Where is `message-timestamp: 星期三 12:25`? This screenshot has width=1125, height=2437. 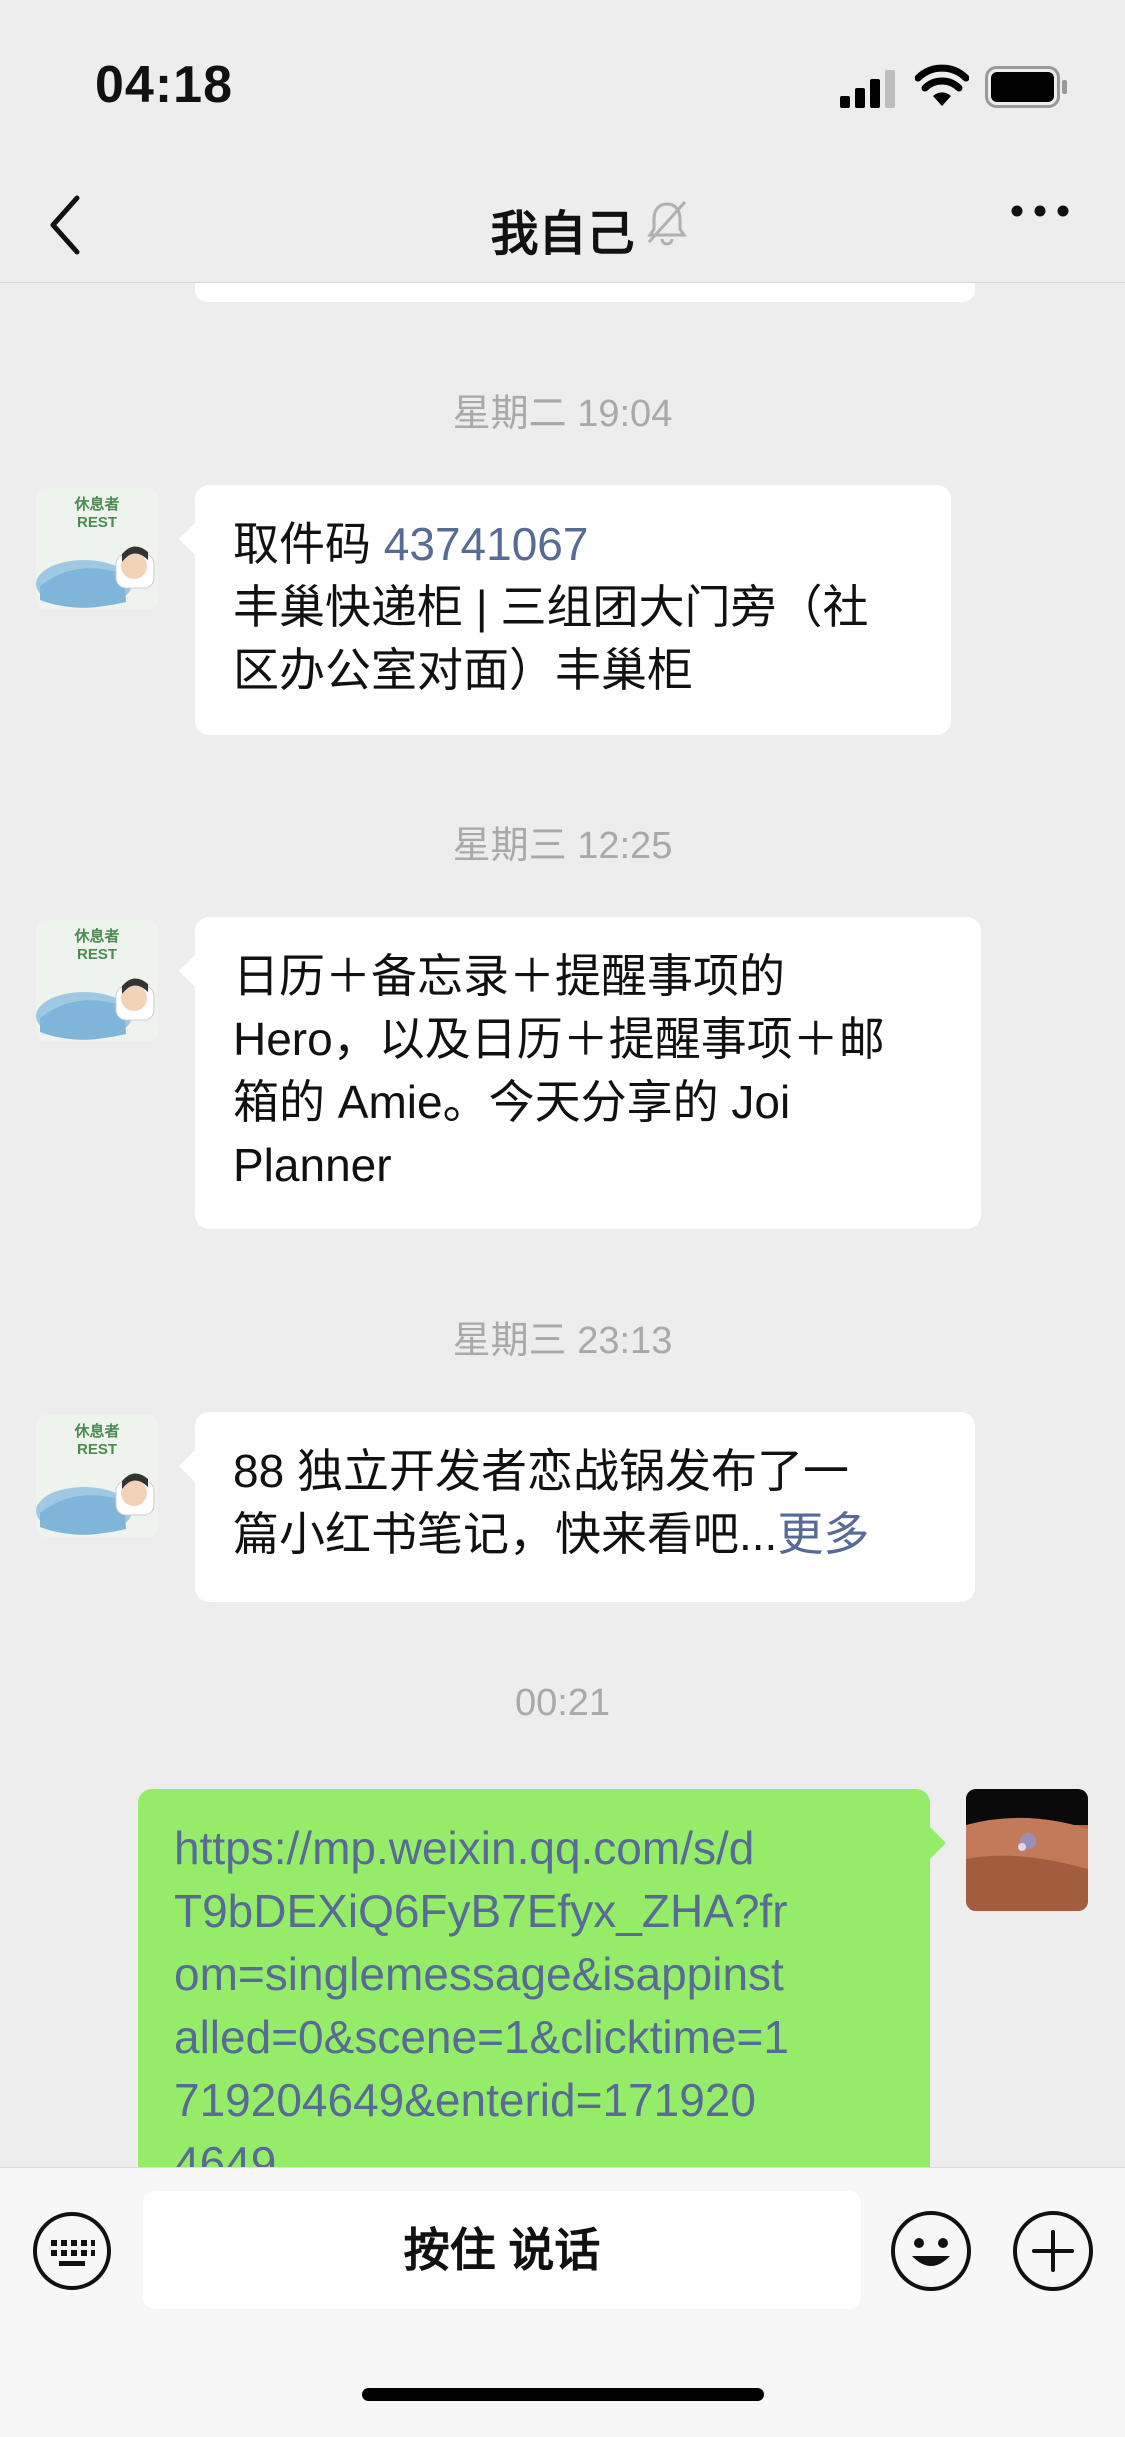
message-timestamp: 星期三 12:25 is located at coordinates (562, 846).